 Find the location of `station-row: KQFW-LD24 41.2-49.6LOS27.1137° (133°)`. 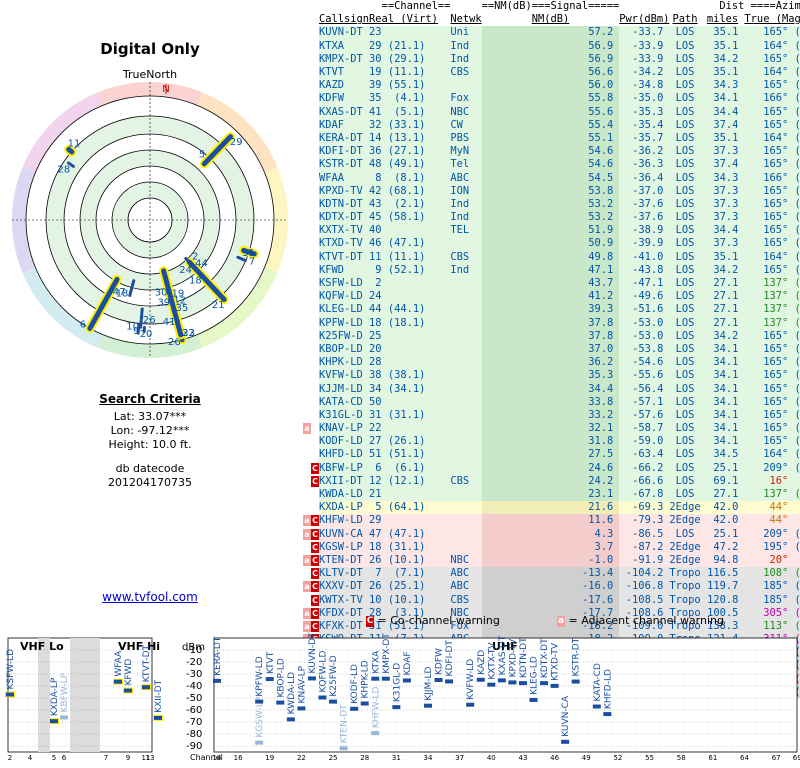

station-row: KQFW-LD24 41.2-49.6LOS27.1137° (133°) is located at coordinates (551, 297).